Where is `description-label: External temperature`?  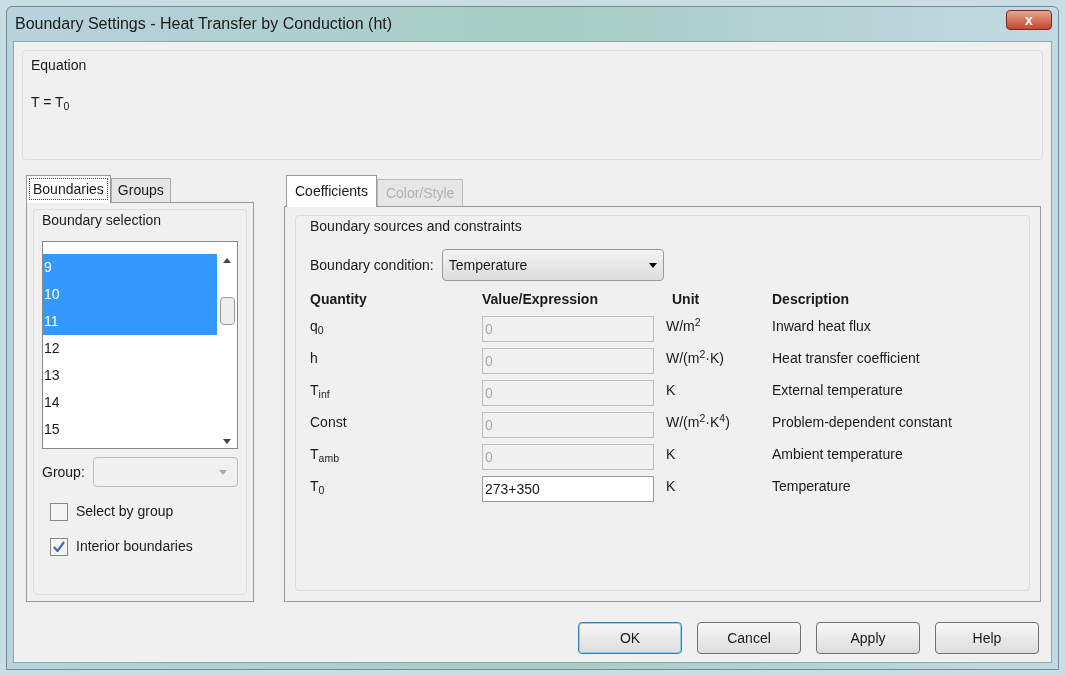 description-label: External temperature is located at coordinates (837, 390).